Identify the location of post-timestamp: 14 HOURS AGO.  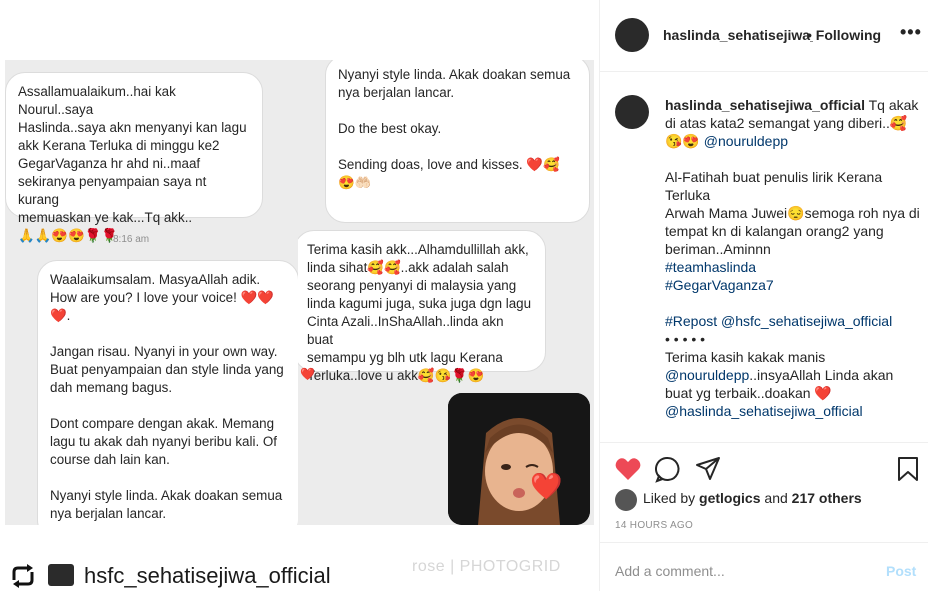
(654, 525).